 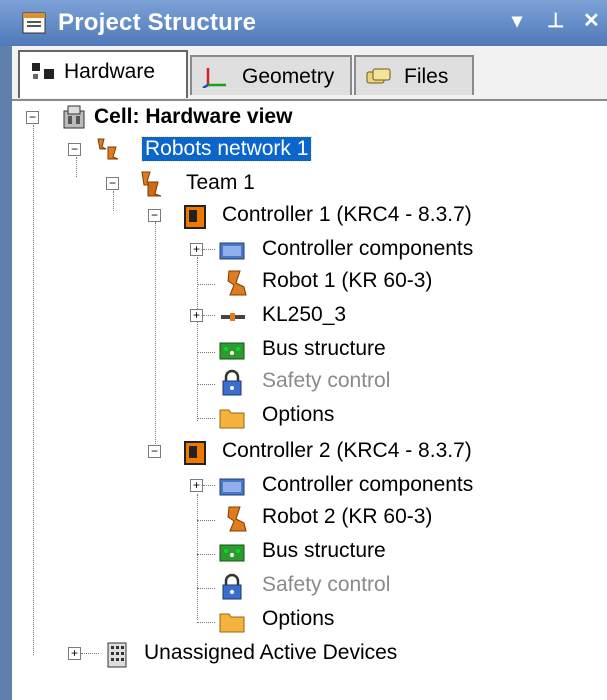 I want to click on tab-files: Files, so click(x=414, y=75).